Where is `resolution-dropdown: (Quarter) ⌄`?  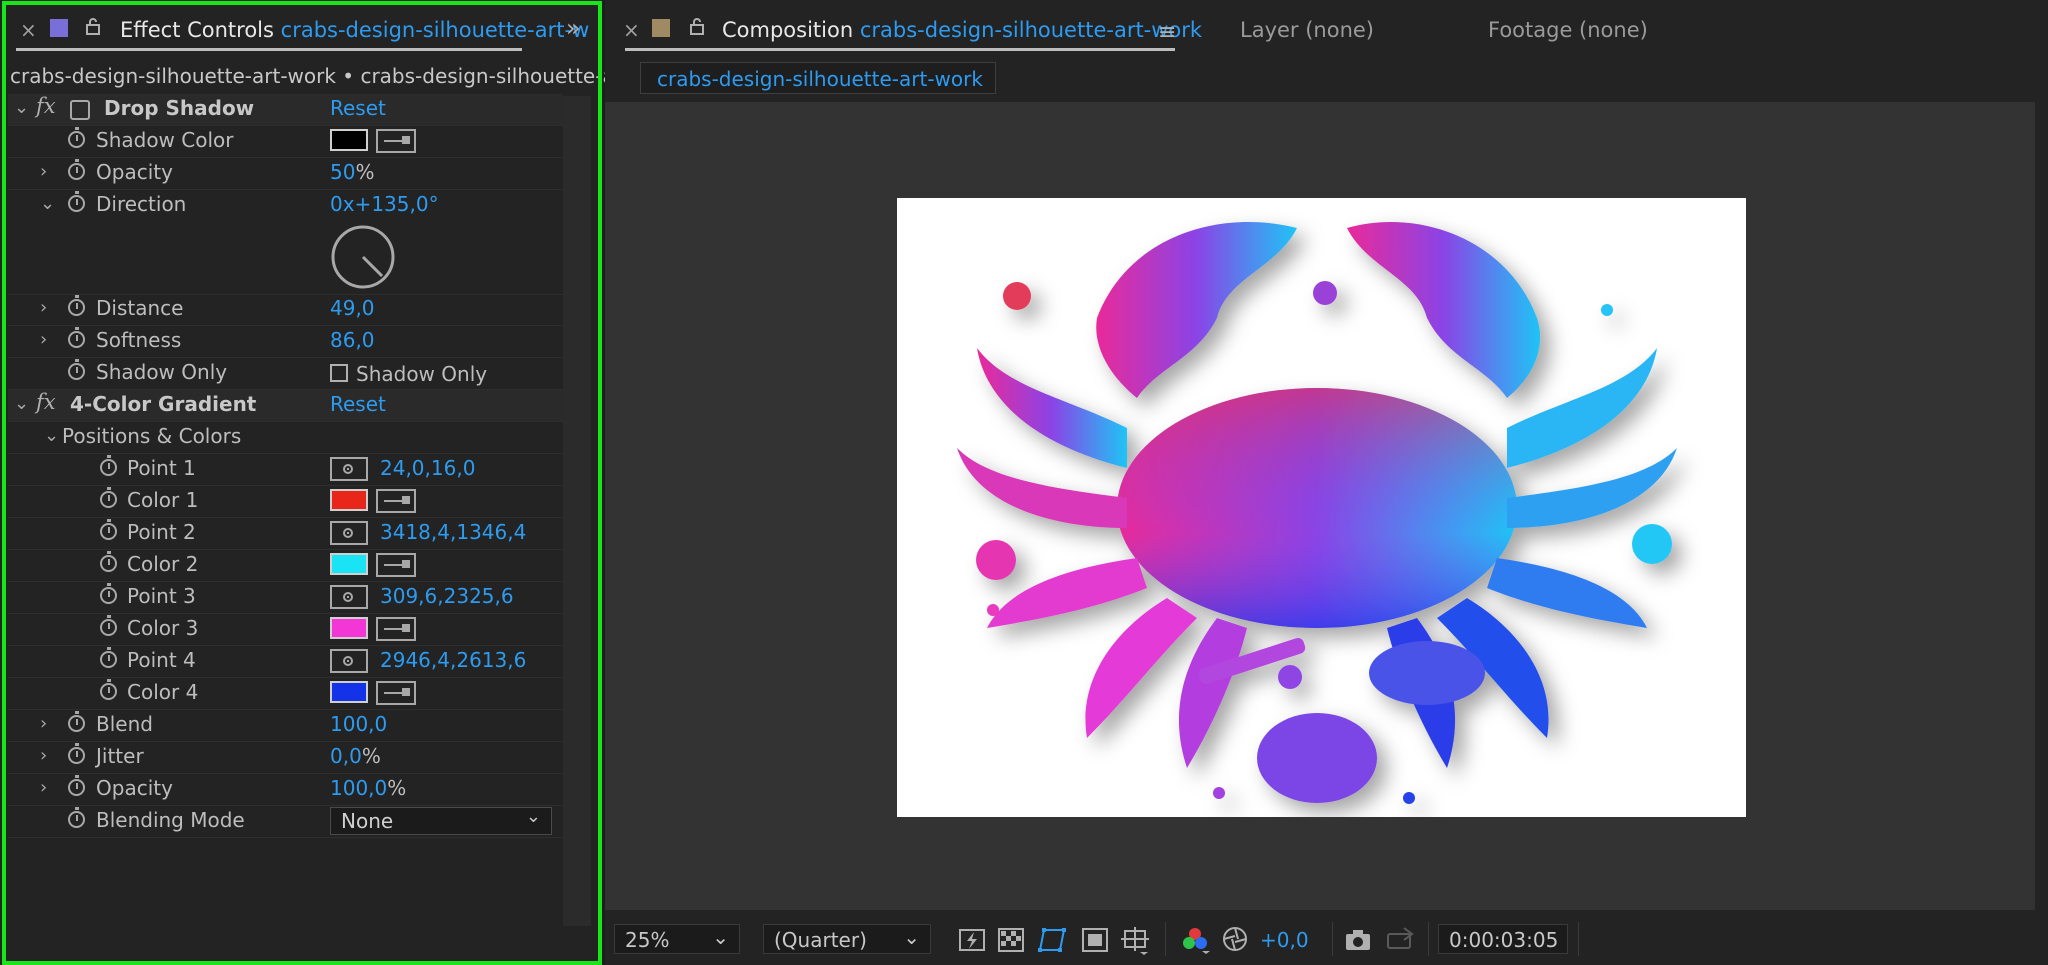
resolution-dropdown: (Quarter) ⌄ is located at coordinates (847, 939).